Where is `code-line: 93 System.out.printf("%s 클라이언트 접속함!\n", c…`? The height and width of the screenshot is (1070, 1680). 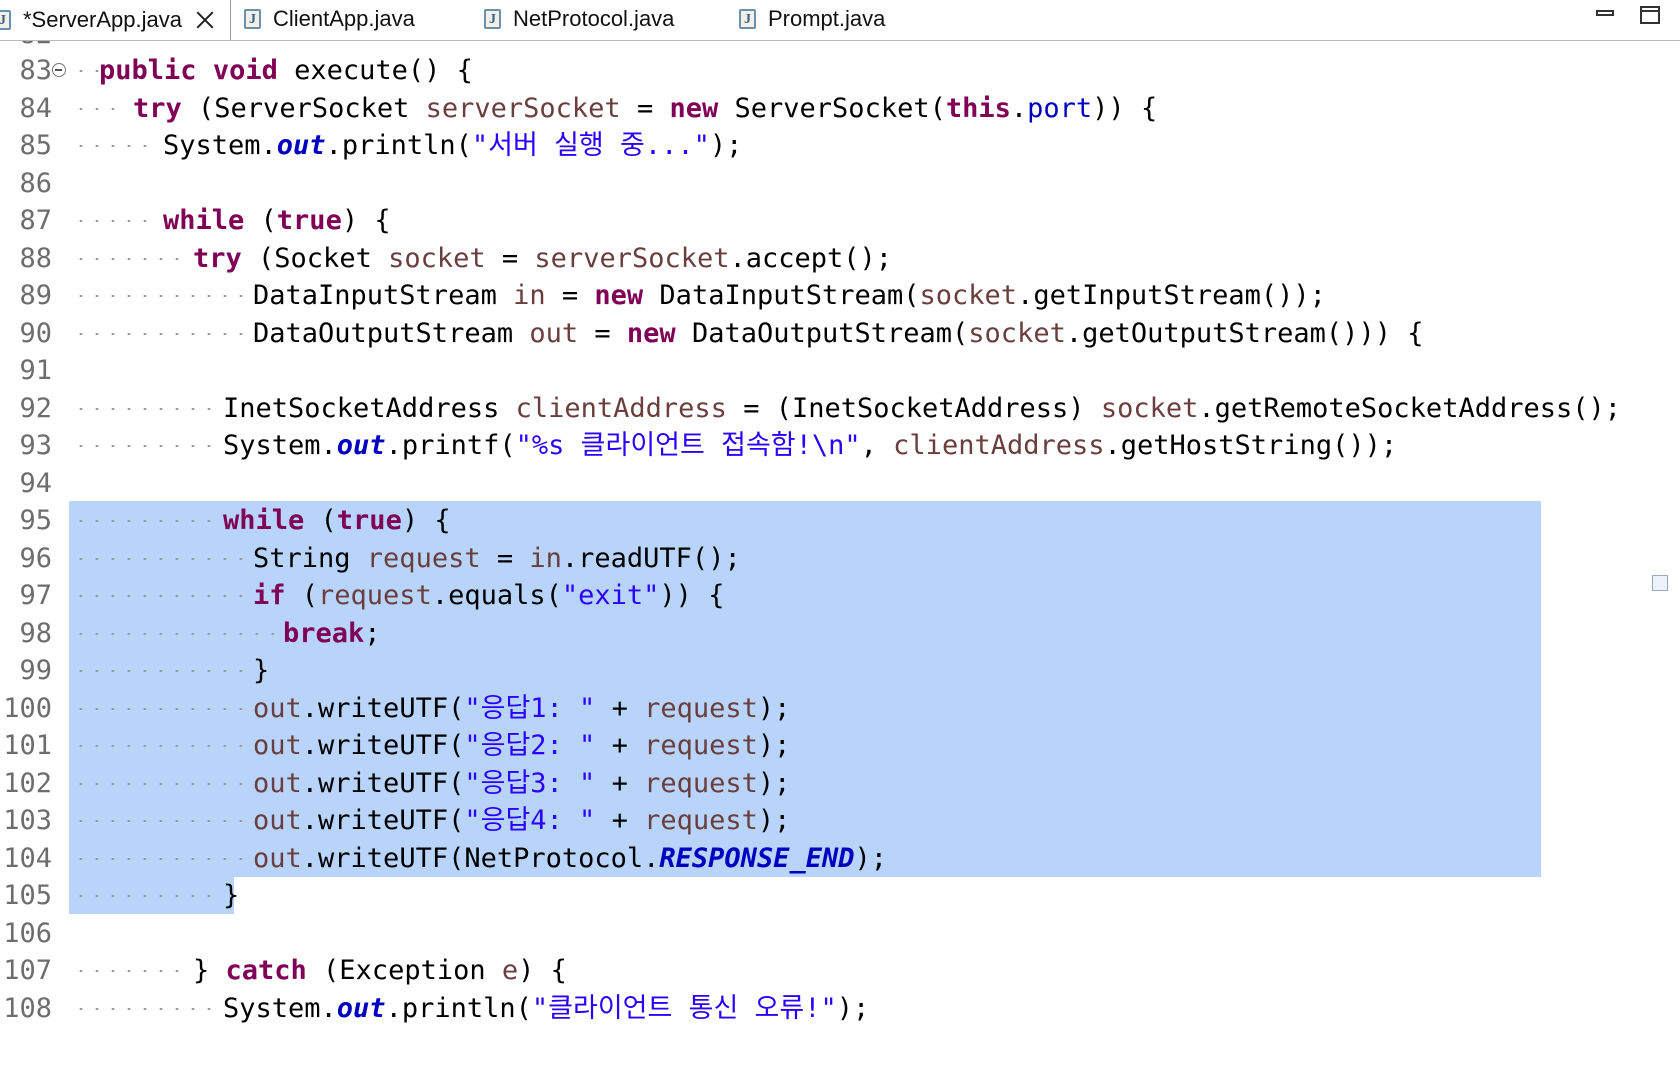 code-line: 93 System.out.printf("%s 클라이언트 접속함!\n", c… is located at coordinates (840, 446).